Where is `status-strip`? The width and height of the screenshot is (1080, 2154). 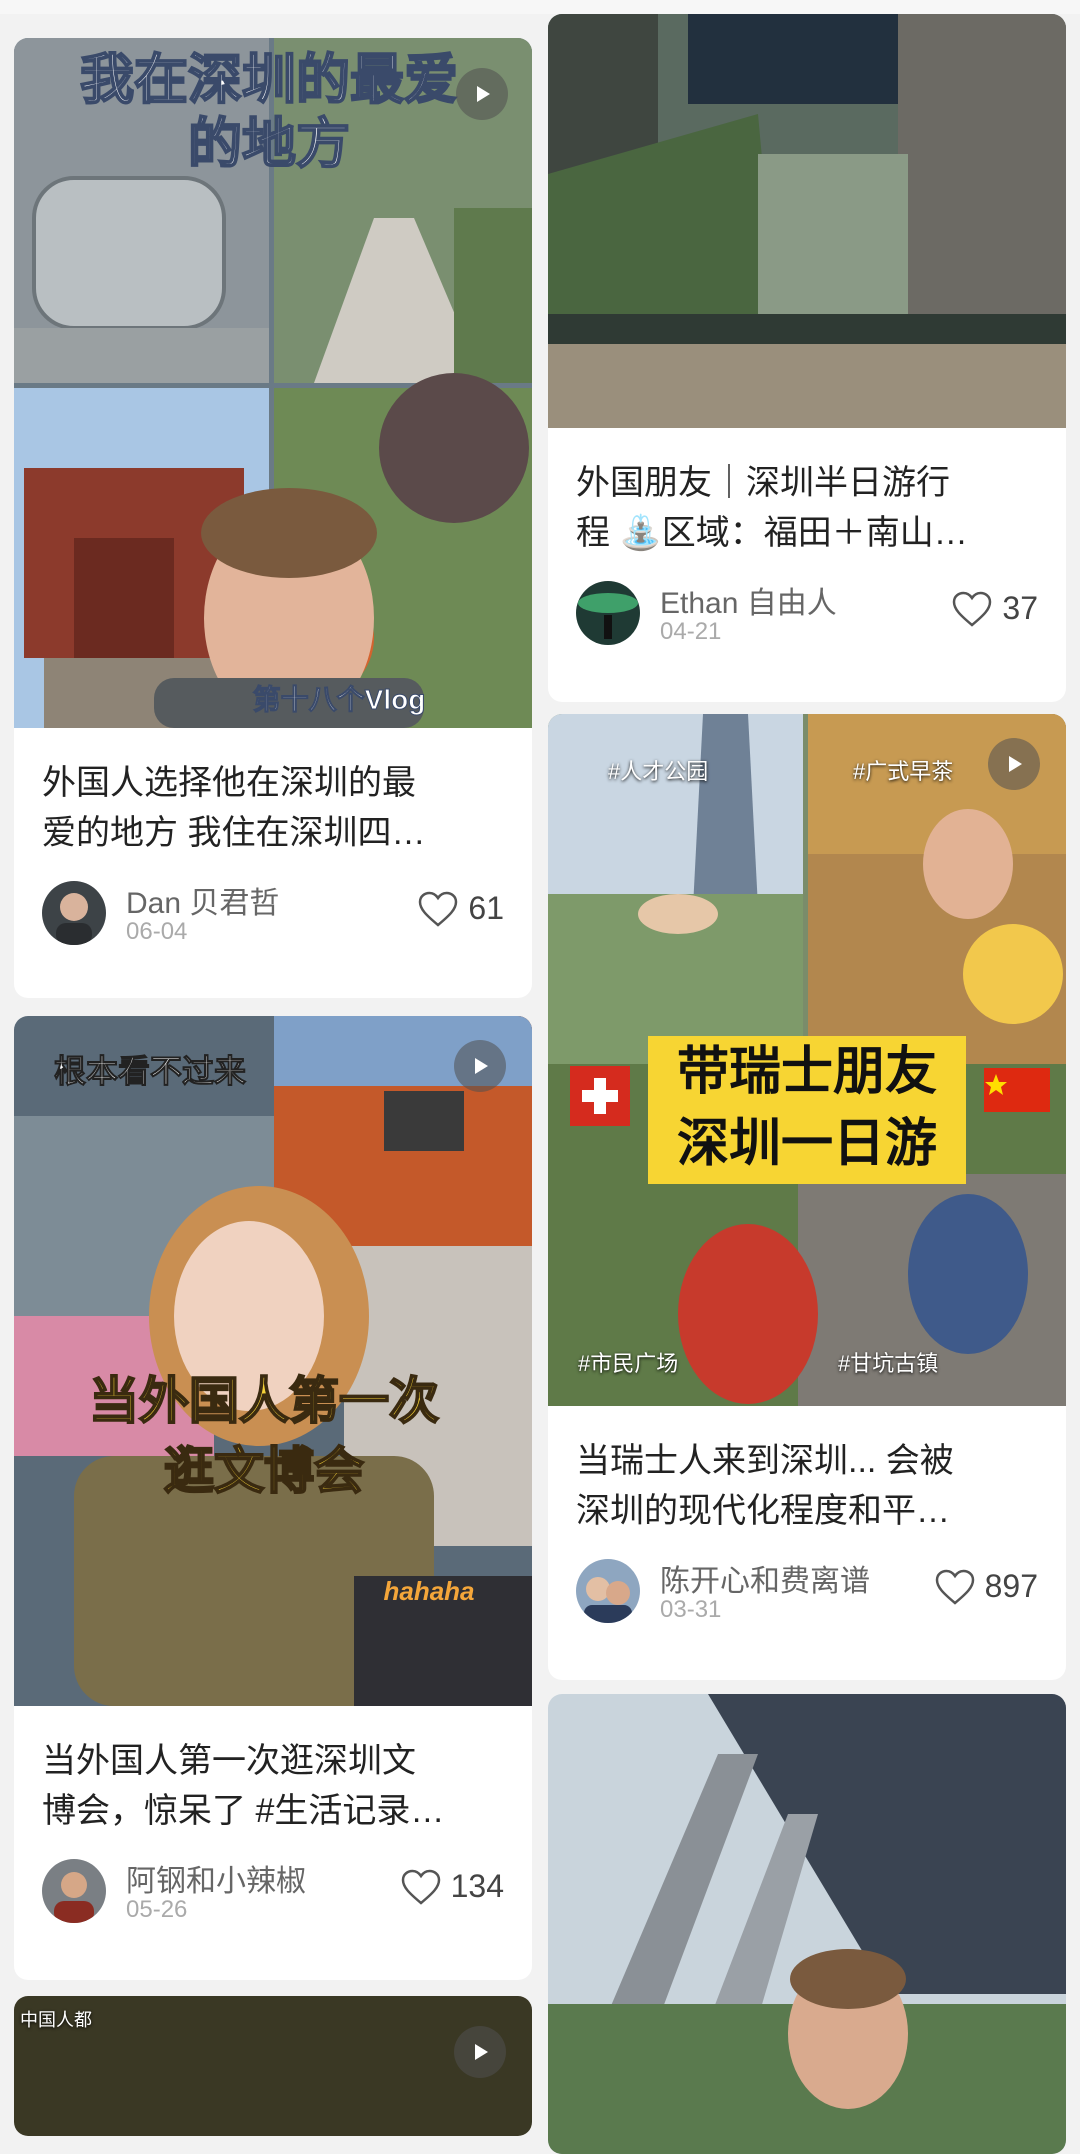
status-strip is located at coordinates (540, 7).